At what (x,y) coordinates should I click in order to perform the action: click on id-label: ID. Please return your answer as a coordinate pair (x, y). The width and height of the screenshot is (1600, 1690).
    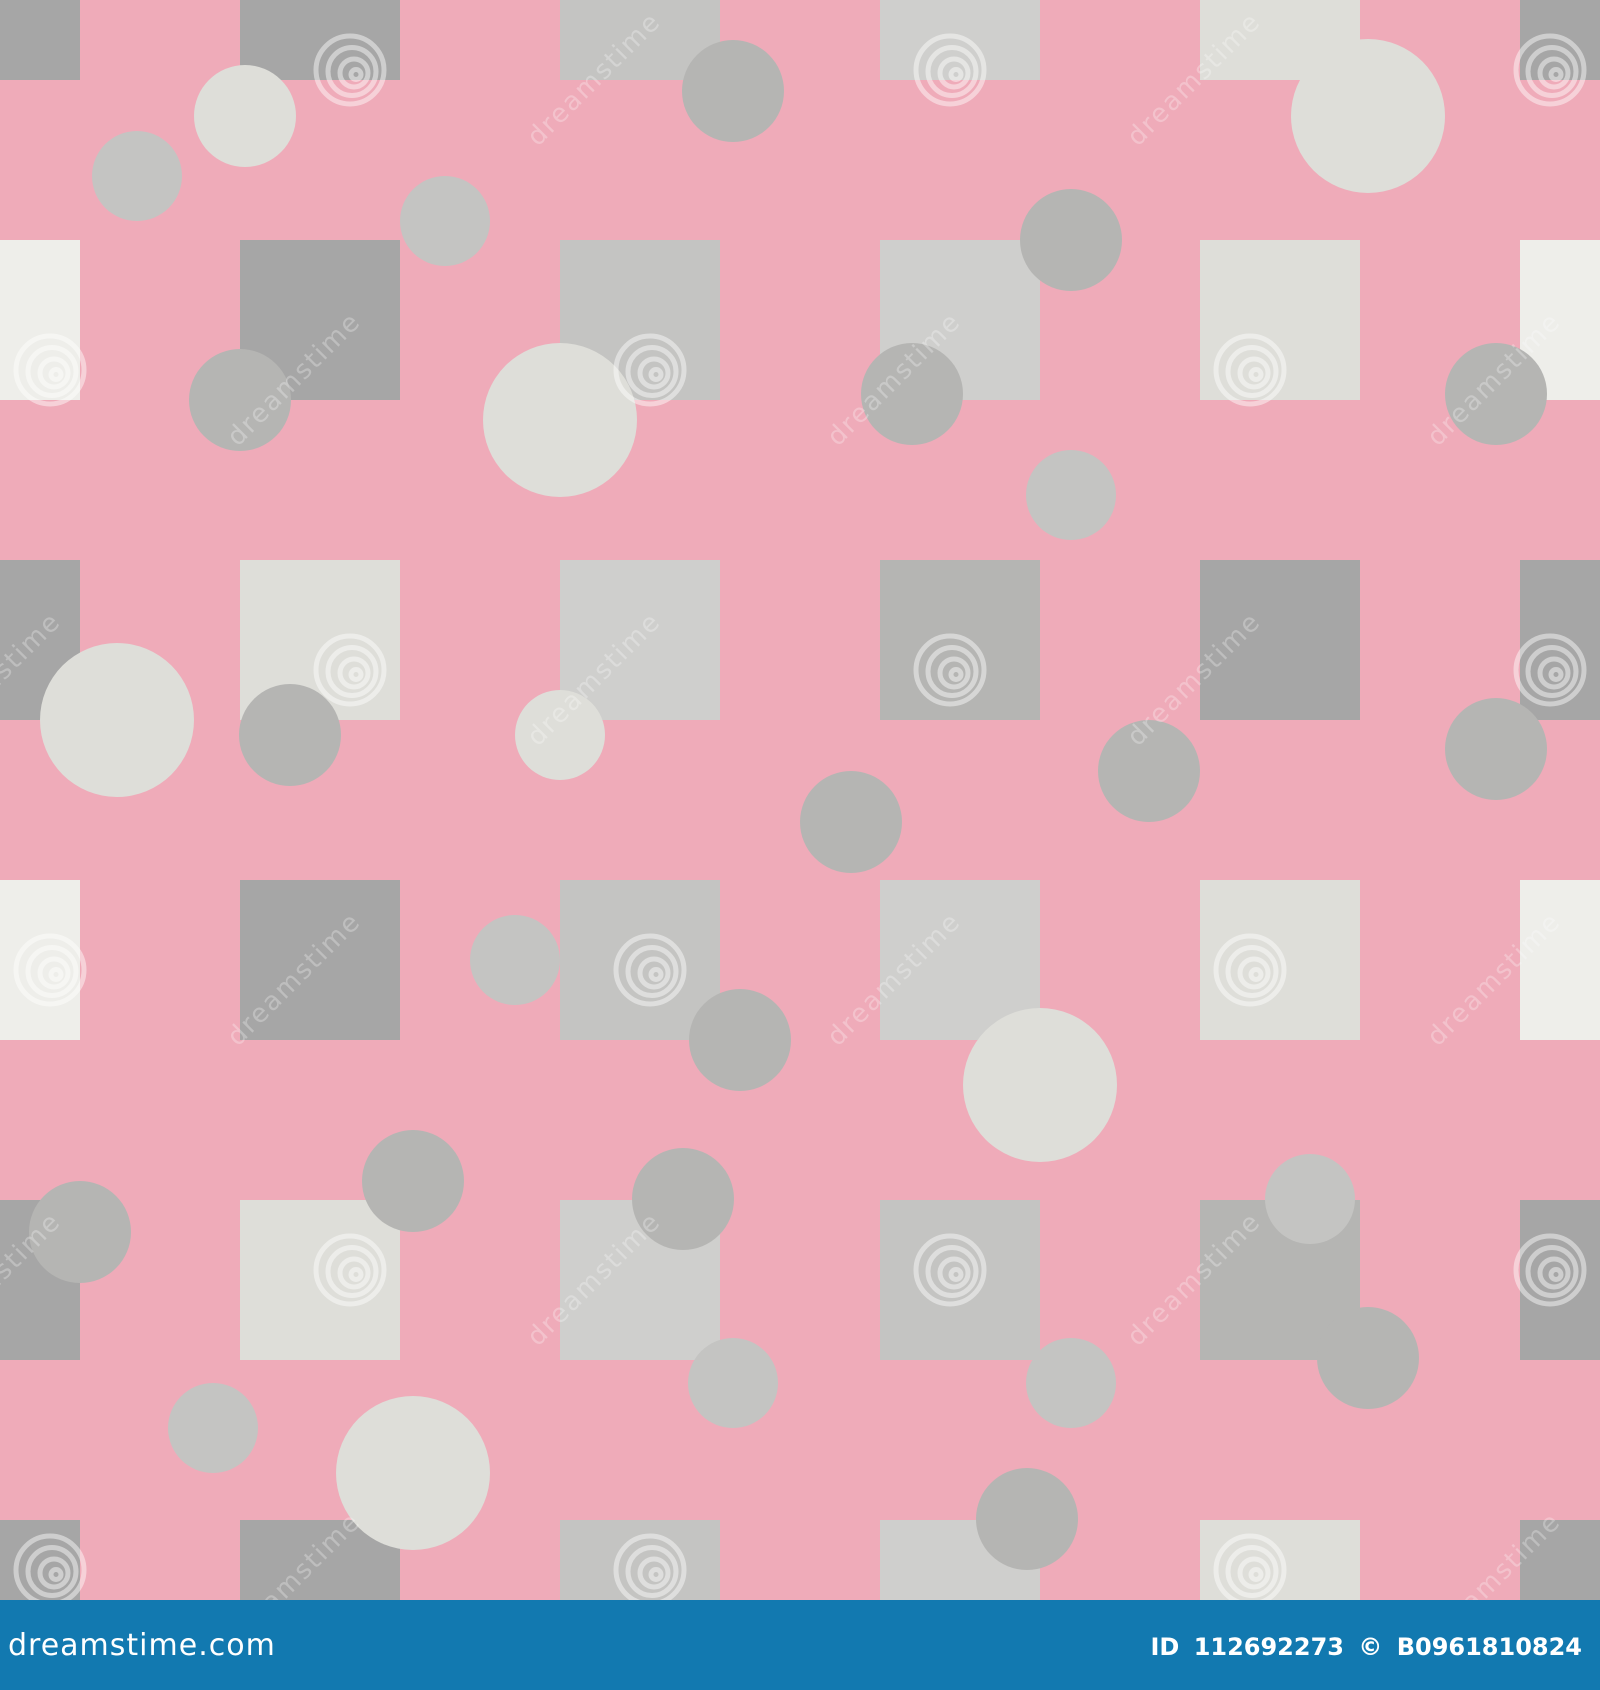
    Looking at the image, I should click on (1165, 1647).